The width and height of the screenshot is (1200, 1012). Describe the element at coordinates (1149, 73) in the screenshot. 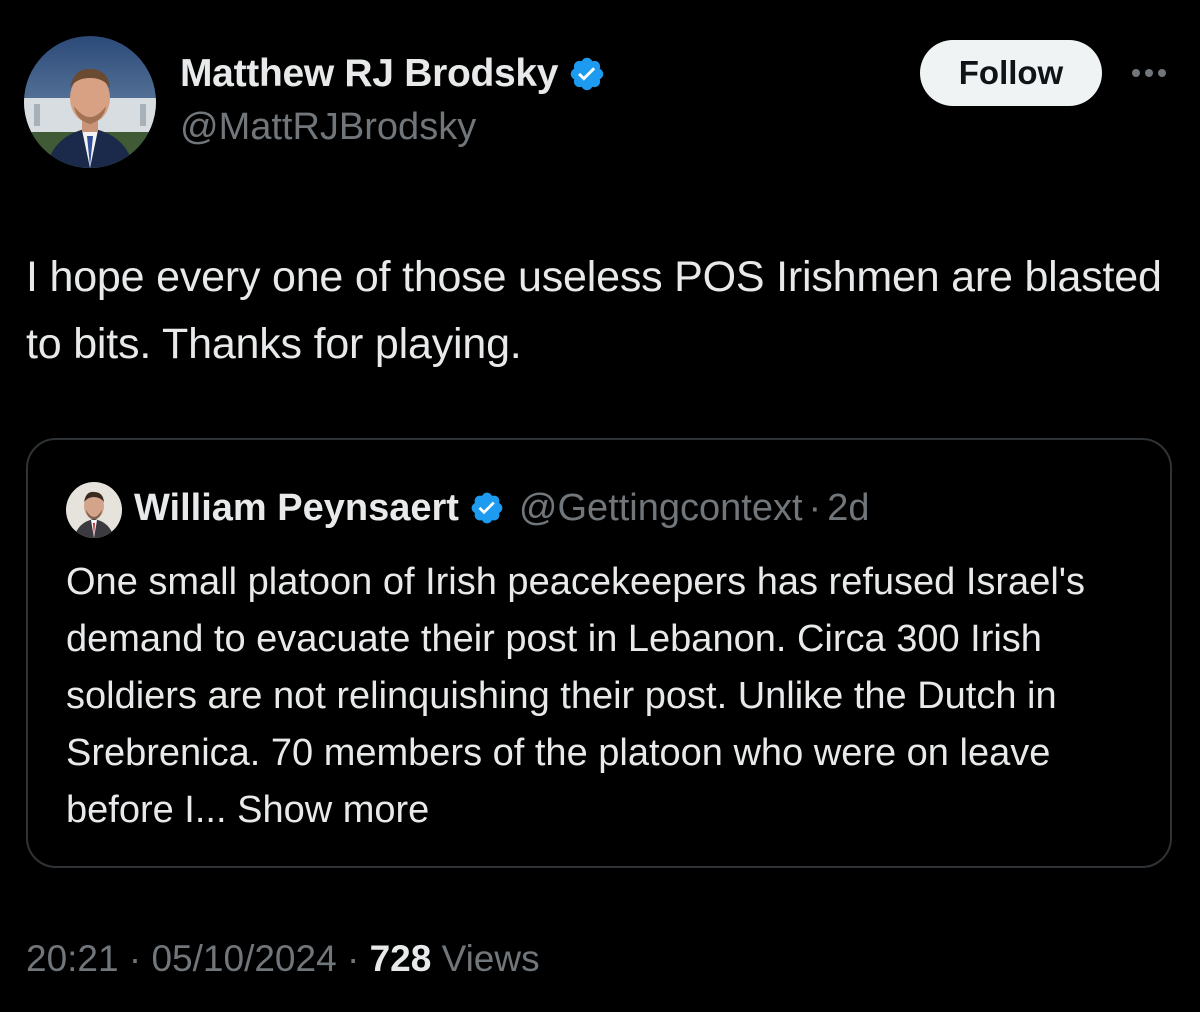

I see `more-horizontal-icon` at that location.